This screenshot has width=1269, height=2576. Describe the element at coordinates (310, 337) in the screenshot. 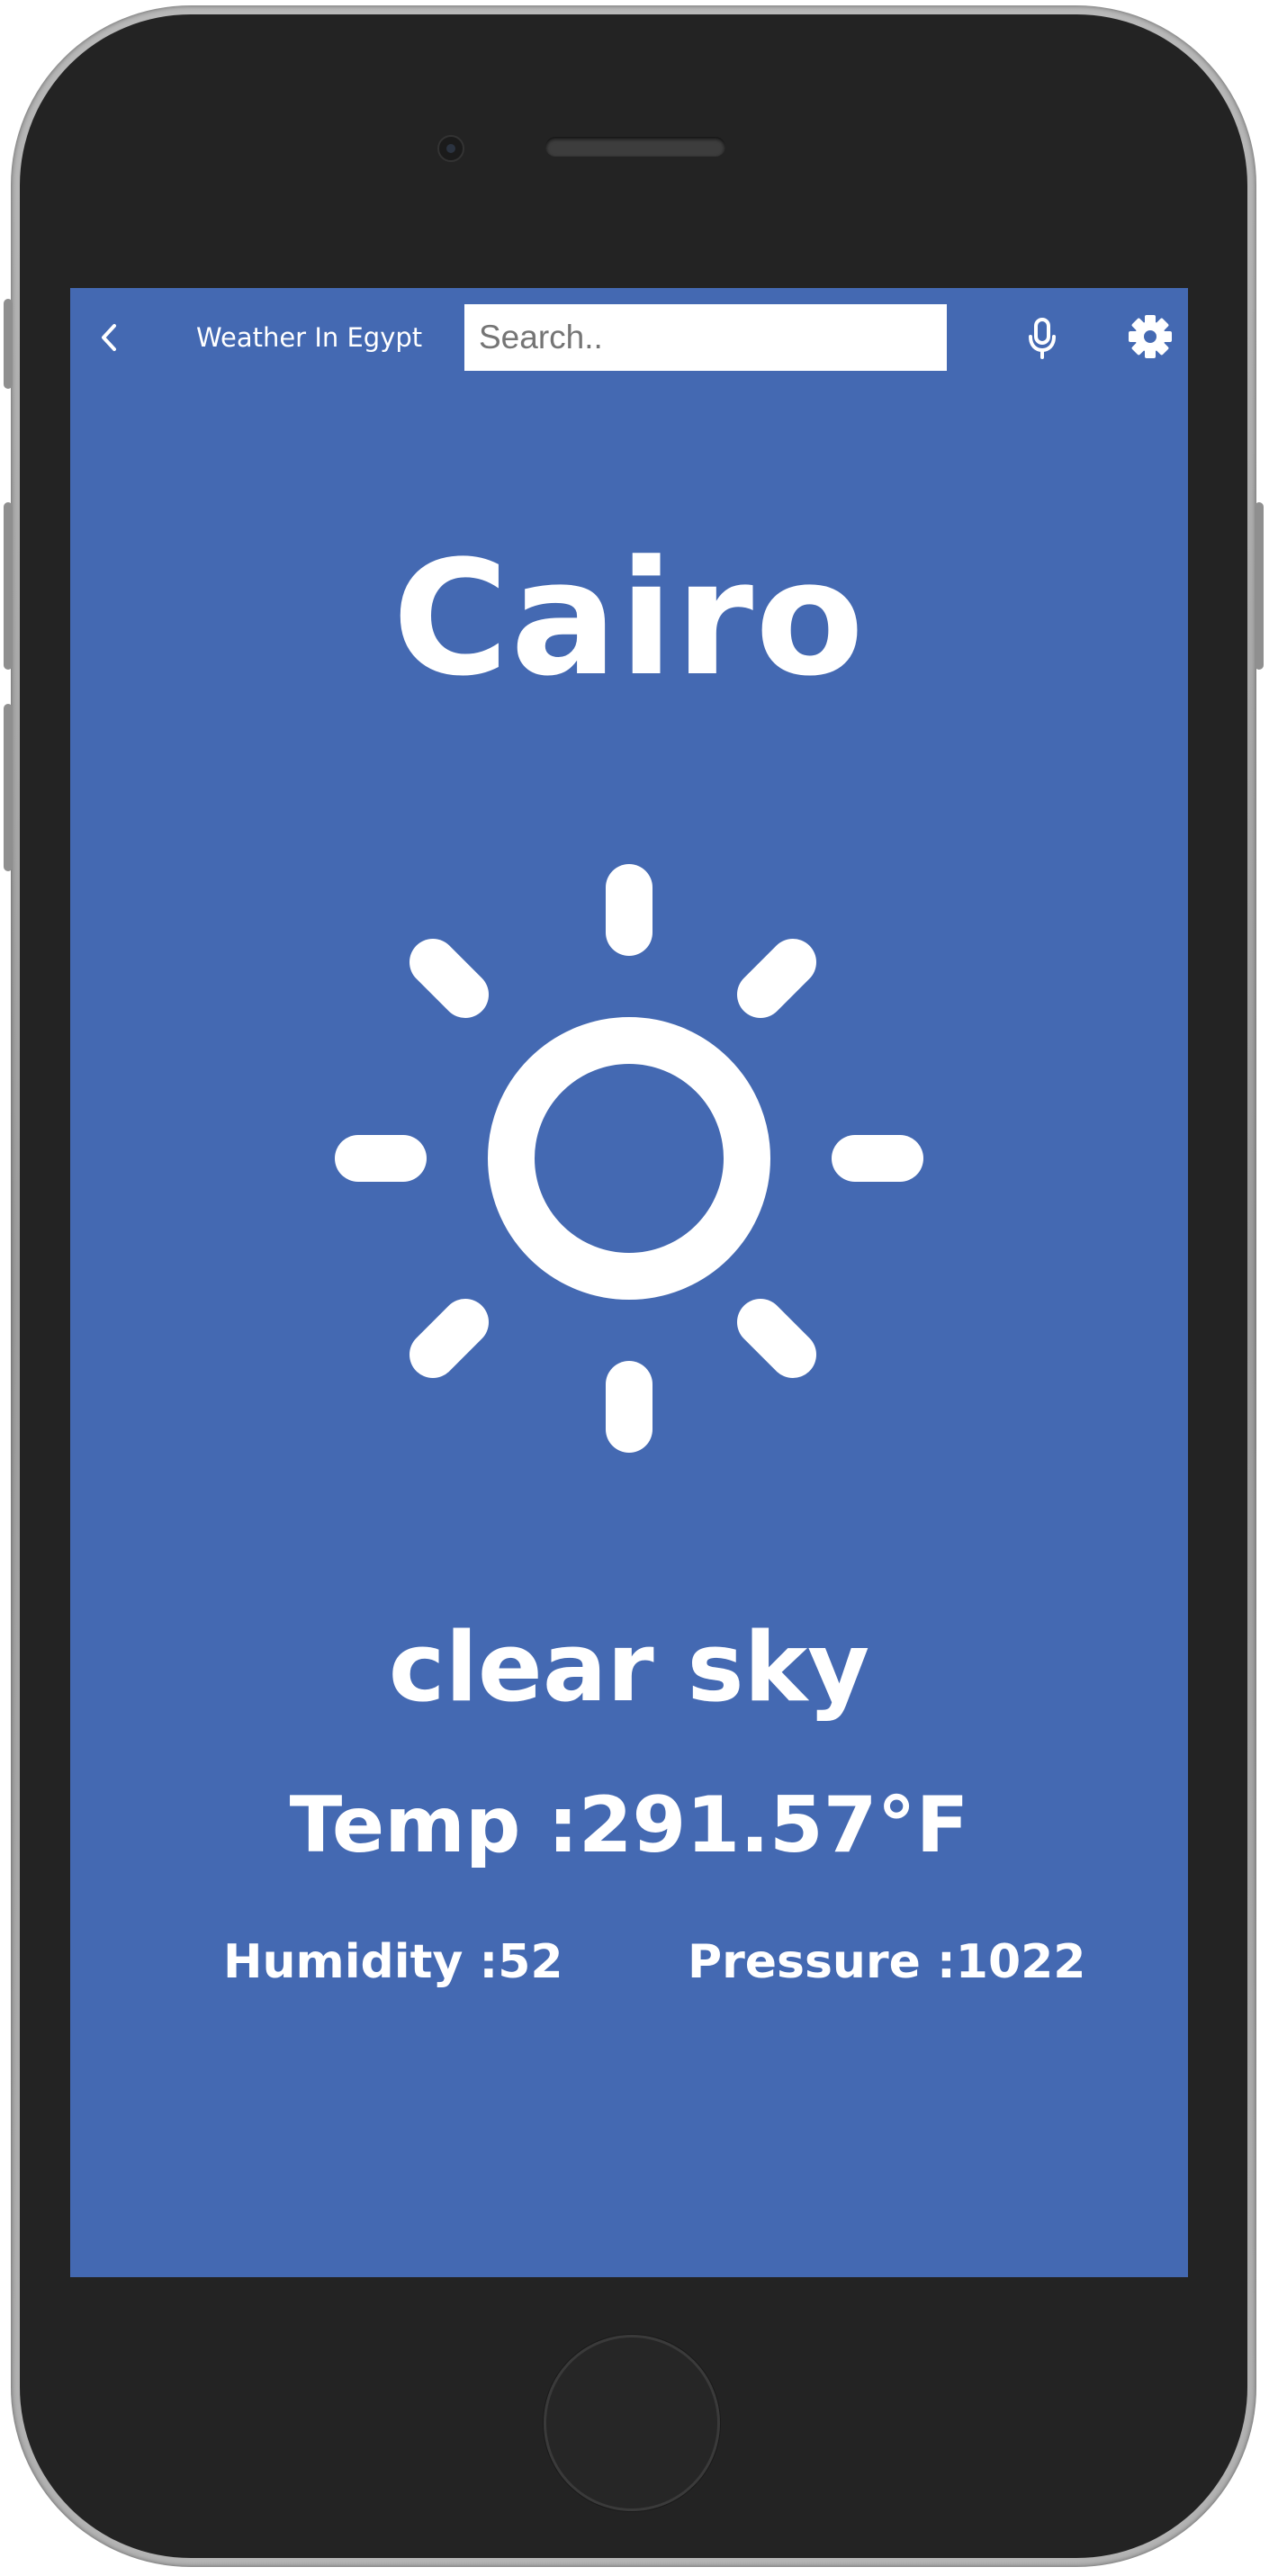

I see `app-title: Weather In Egypt` at that location.